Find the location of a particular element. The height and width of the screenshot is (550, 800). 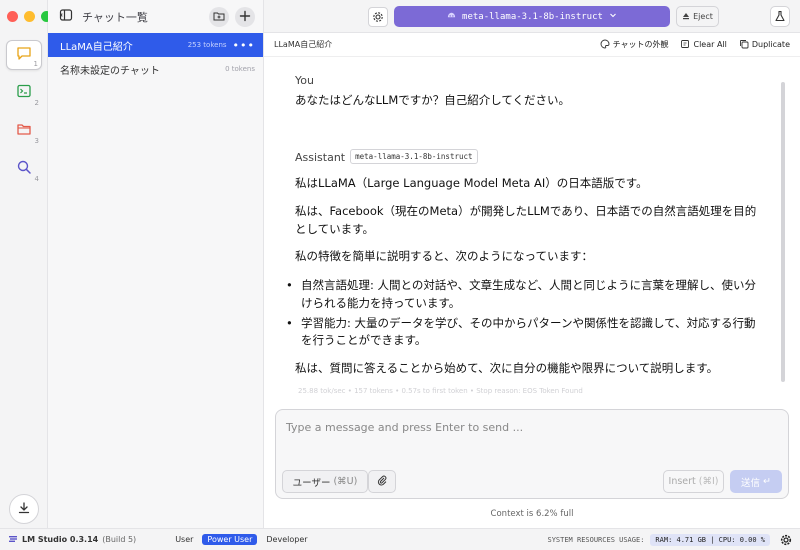

paperclip-icon is located at coordinates (382, 481).